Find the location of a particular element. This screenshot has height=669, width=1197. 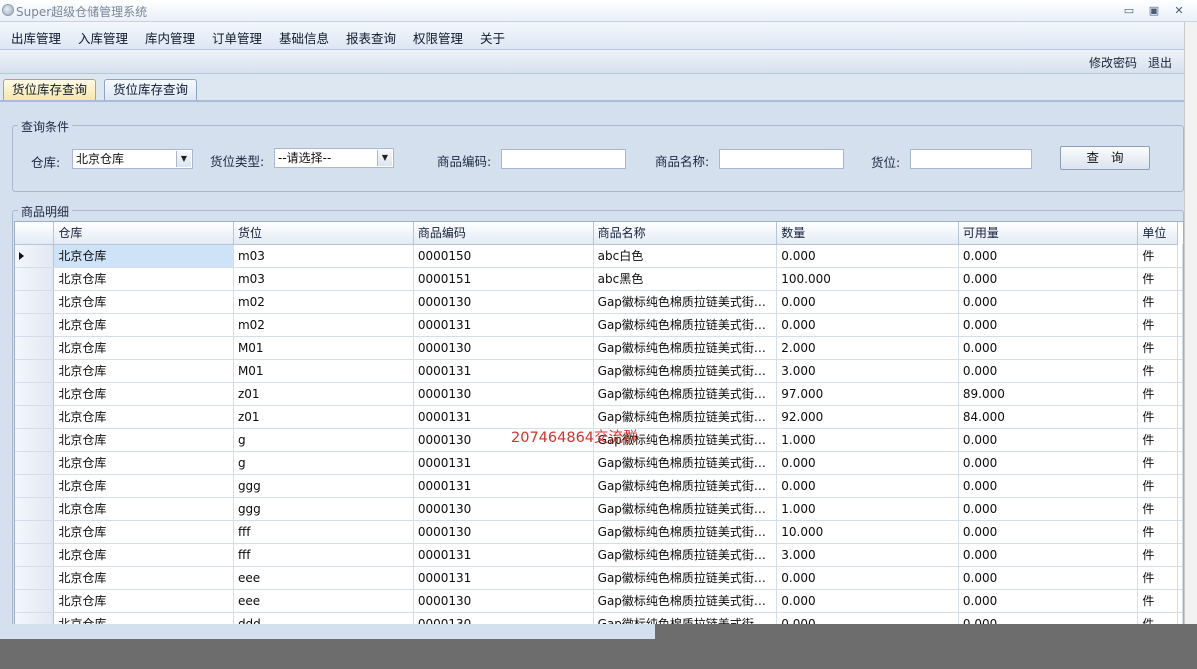

table-row: 北京仓库 M01 0000130 Gap徽标纯色棉质拉链美式街… 2.000 0.000 件 is located at coordinates (599, 348).